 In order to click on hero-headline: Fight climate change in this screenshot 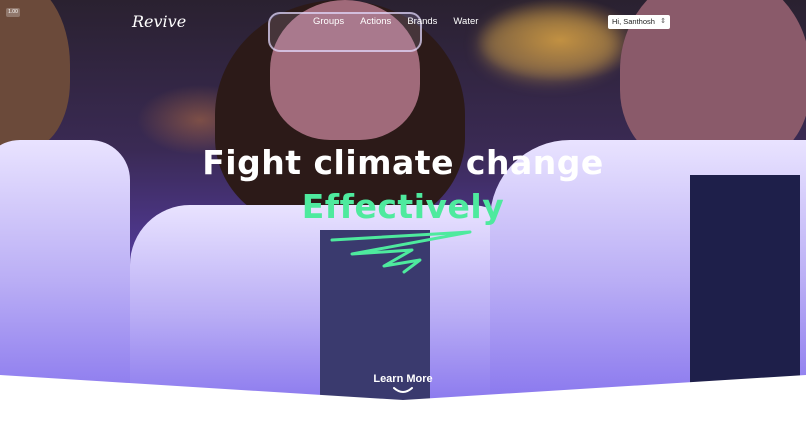, I will do `click(403, 162)`.